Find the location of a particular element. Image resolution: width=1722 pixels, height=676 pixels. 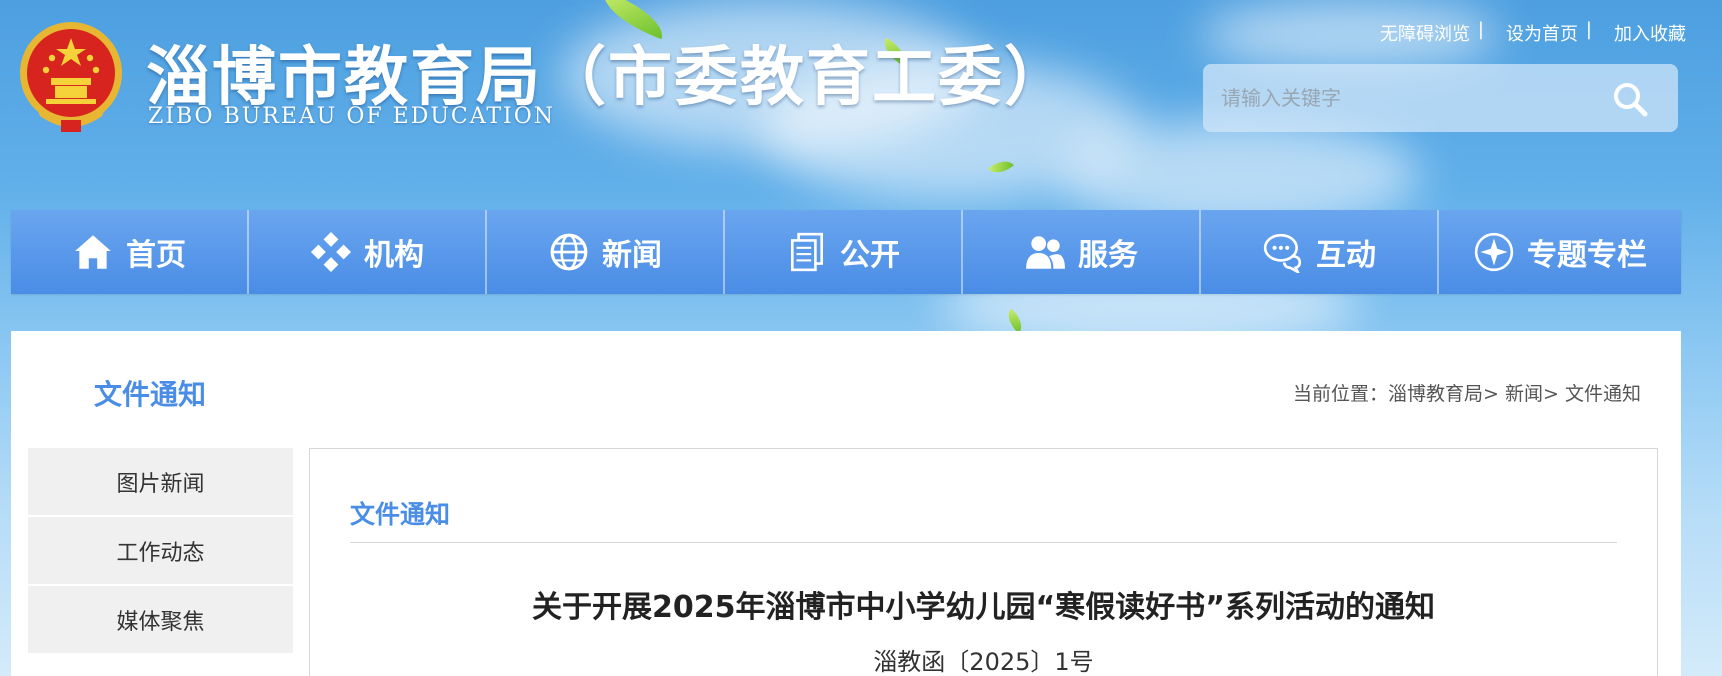

search-input is located at coordinates (1411, 98).